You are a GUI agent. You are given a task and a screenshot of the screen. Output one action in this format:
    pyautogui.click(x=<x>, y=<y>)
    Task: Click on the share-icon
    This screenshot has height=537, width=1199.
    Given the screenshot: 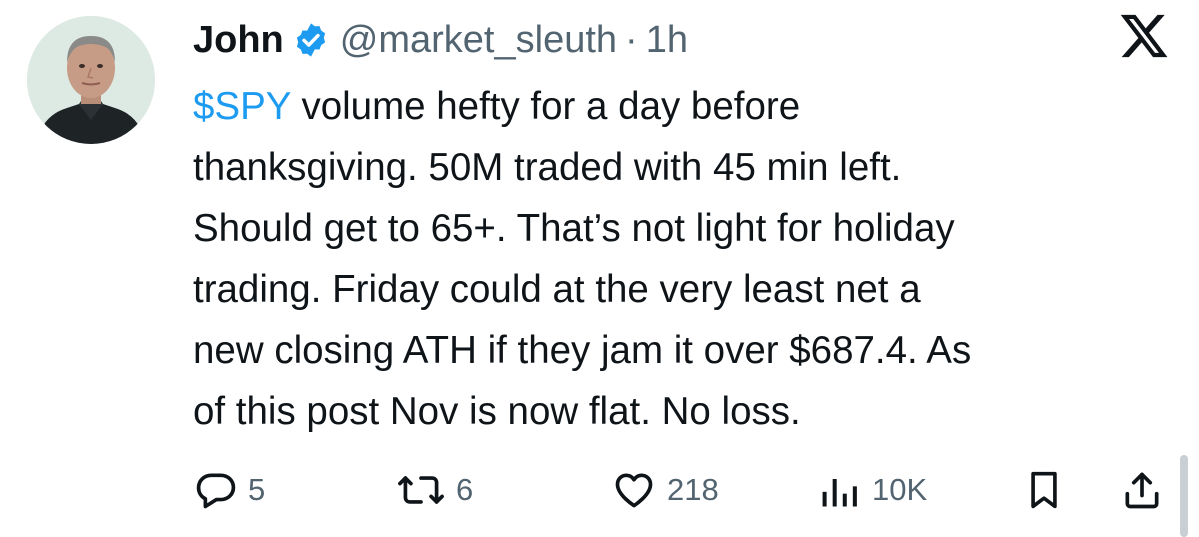 What is the action you would take?
    pyautogui.click(x=1142, y=490)
    